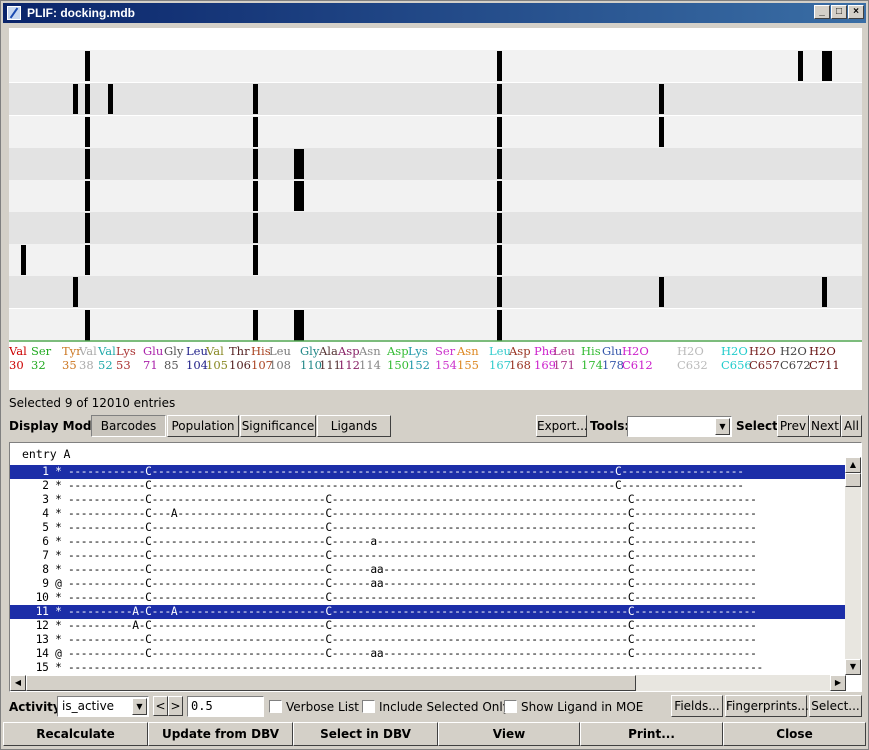 This screenshot has width=869, height=750. I want to click on close-icon: ×, so click(856, 12).